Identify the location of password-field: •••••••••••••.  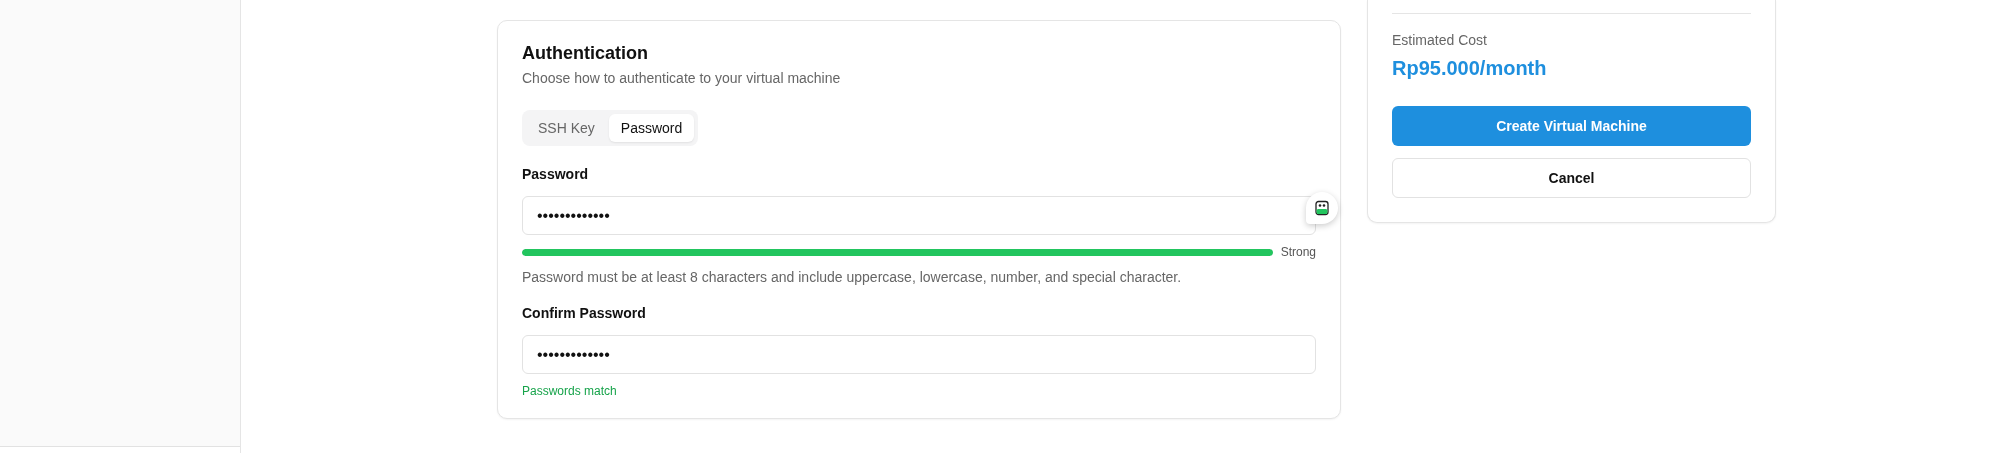
(919, 215).